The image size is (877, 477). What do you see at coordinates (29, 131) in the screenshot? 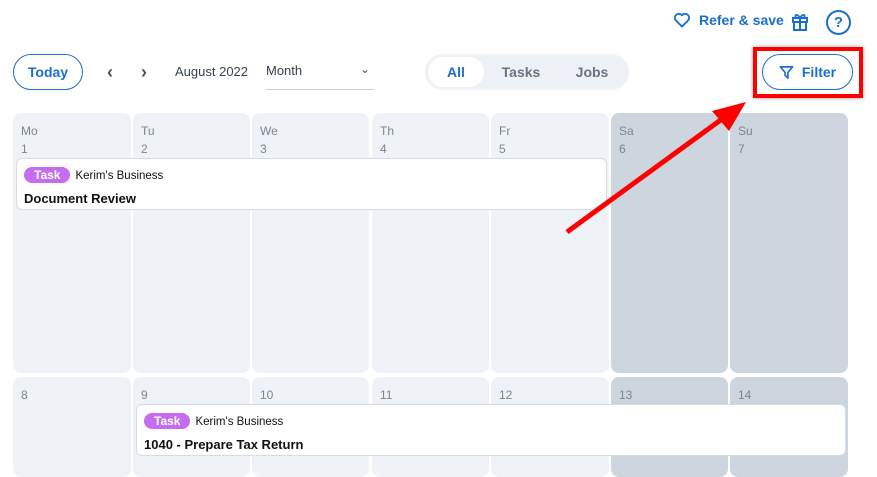
I see `weekday-label: Mo` at bounding box center [29, 131].